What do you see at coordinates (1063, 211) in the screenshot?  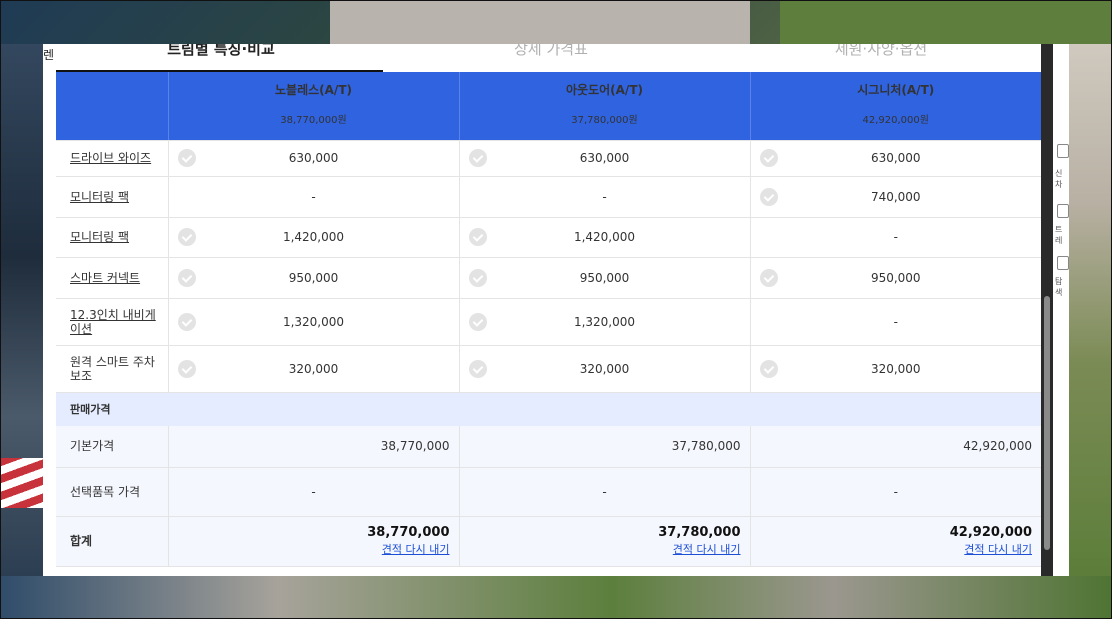 I see `trend-icon` at bounding box center [1063, 211].